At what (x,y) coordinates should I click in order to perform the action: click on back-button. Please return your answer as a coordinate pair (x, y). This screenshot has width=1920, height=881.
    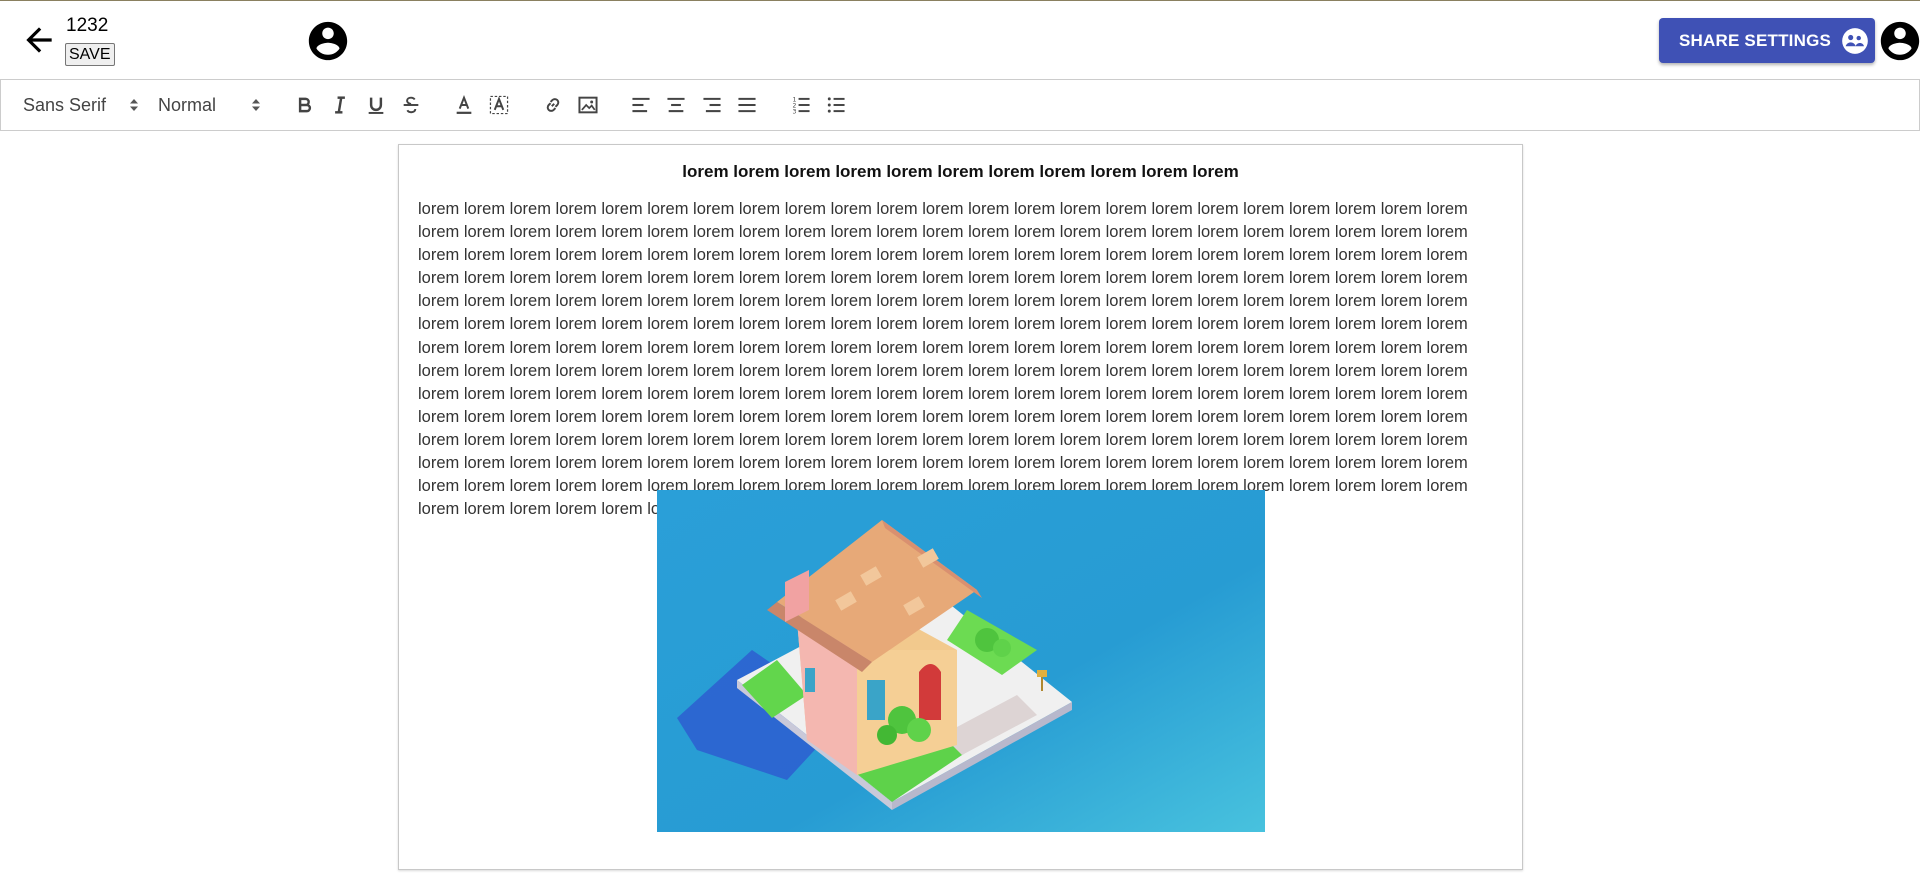
    Looking at the image, I should click on (39, 40).